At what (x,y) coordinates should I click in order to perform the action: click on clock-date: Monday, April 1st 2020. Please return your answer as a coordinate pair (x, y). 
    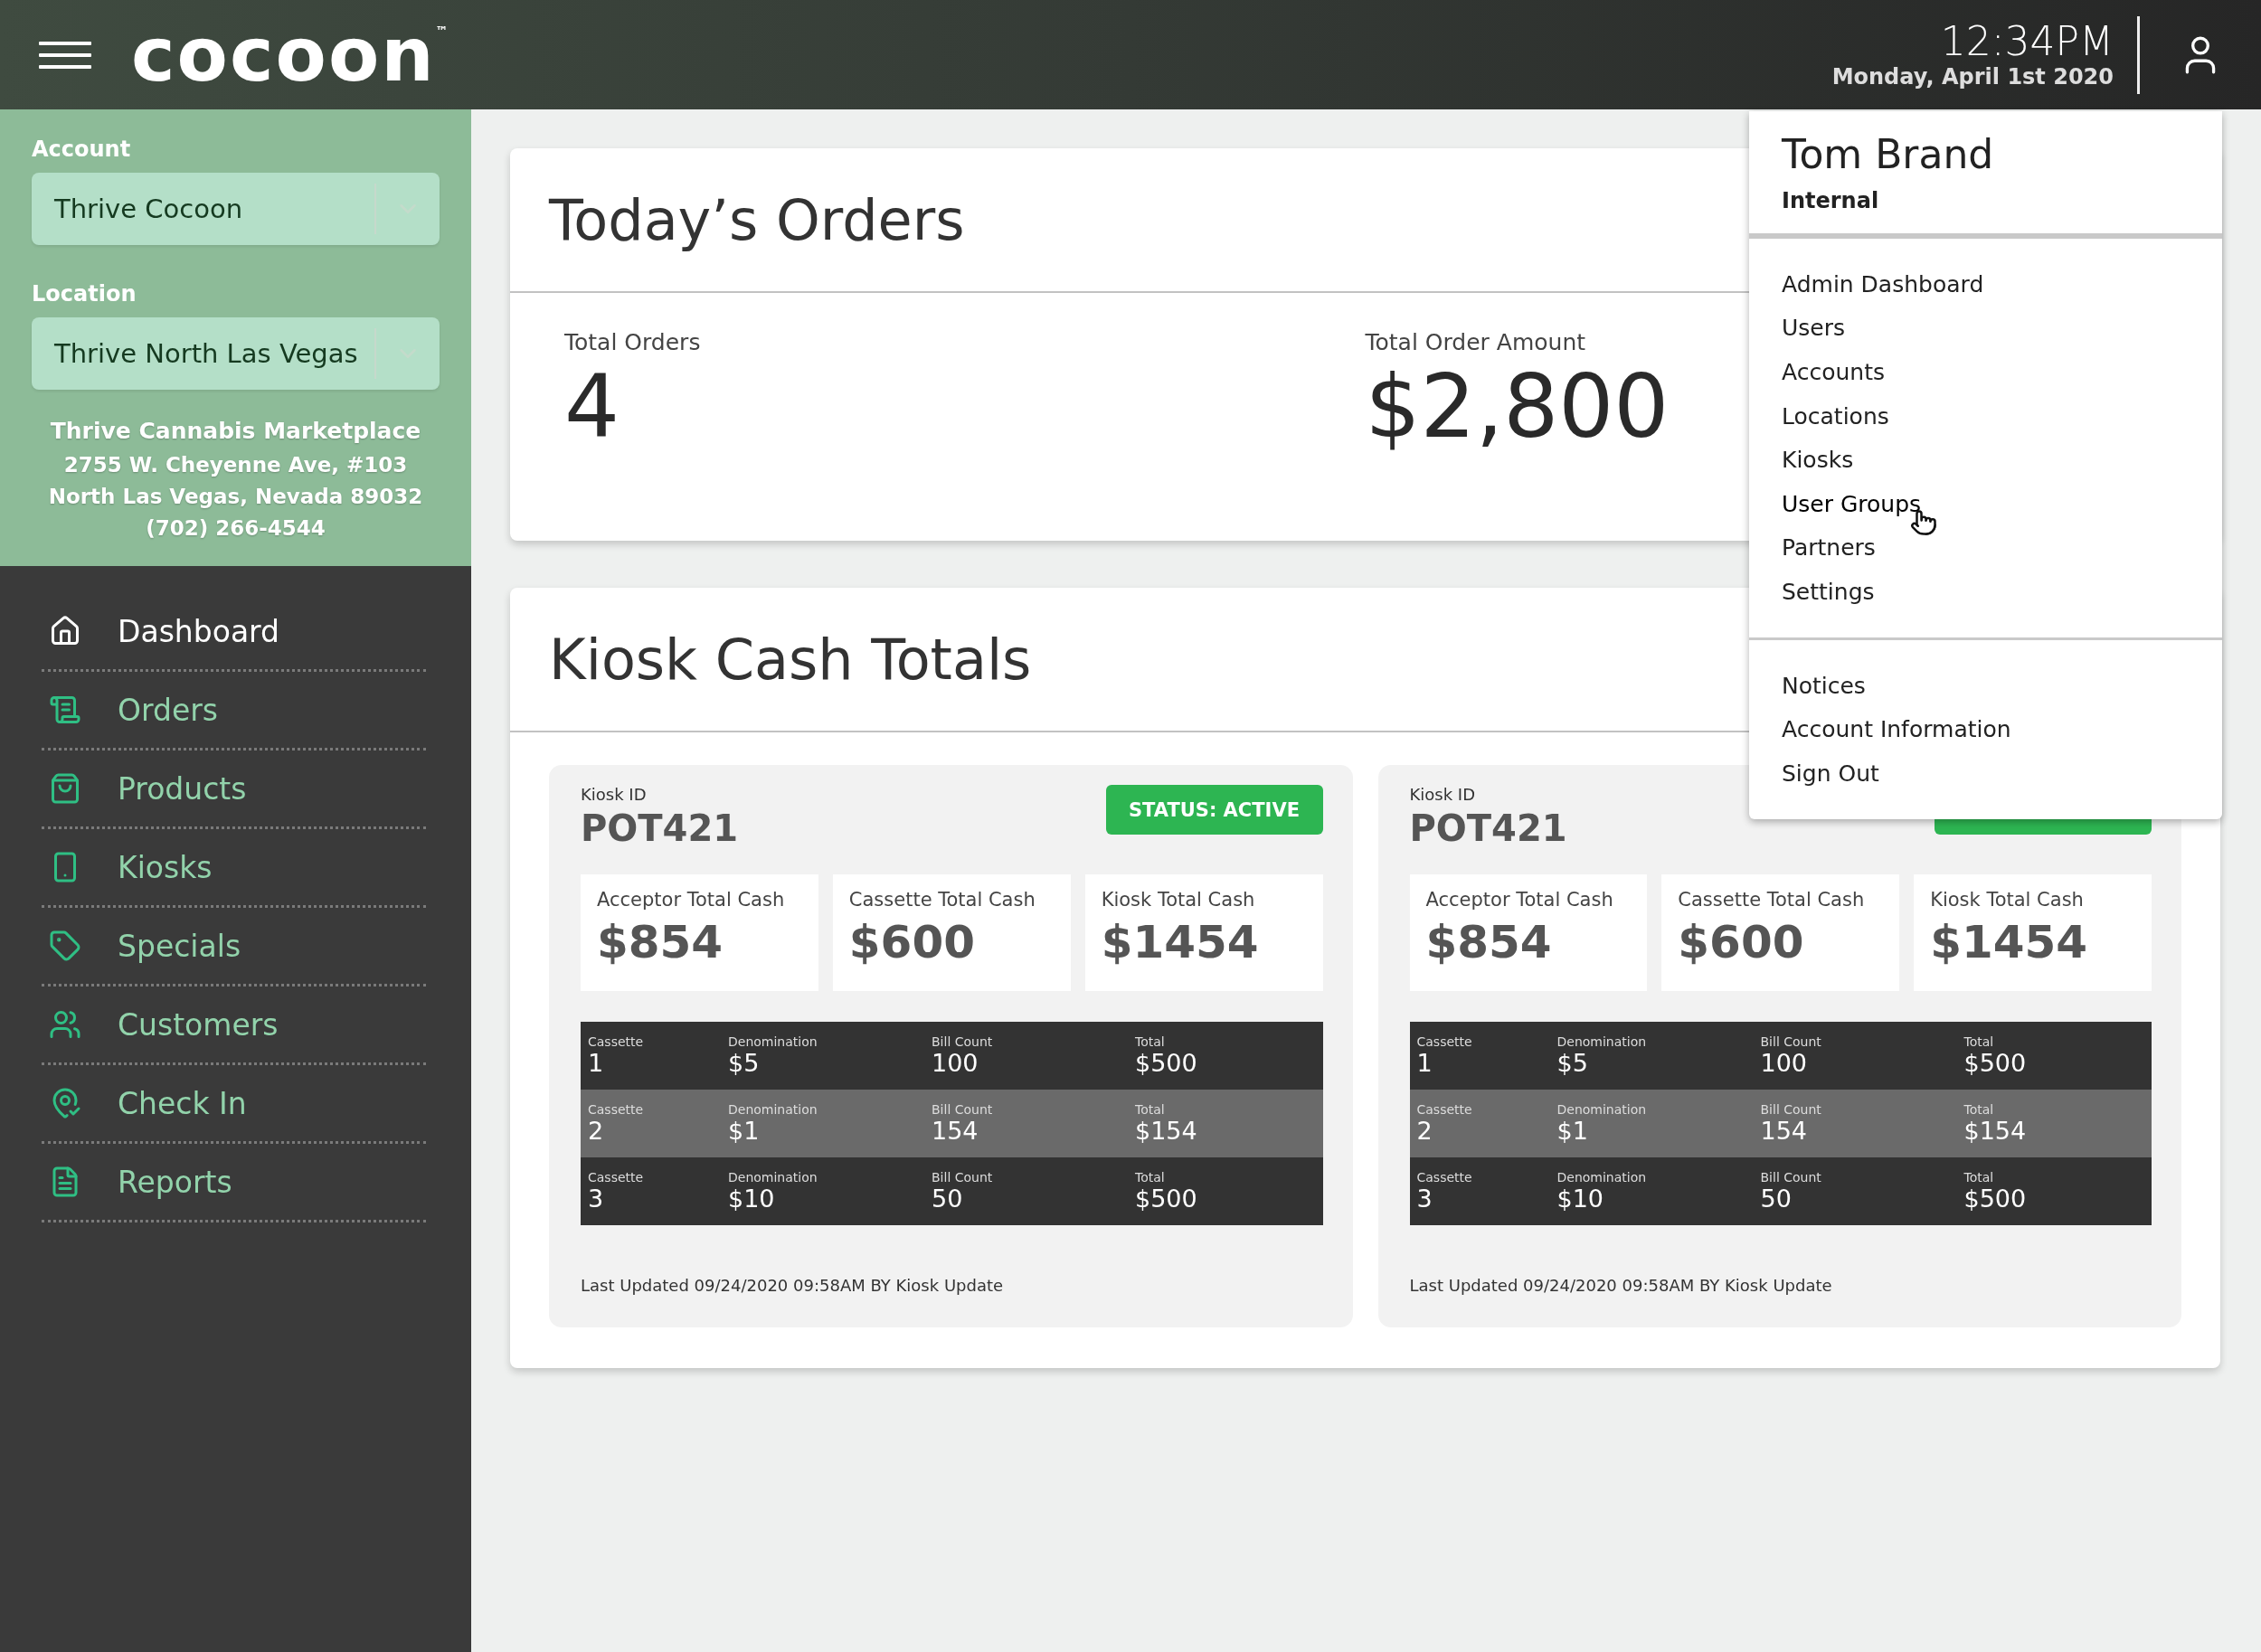
    Looking at the image, I should click on (1972, 76).